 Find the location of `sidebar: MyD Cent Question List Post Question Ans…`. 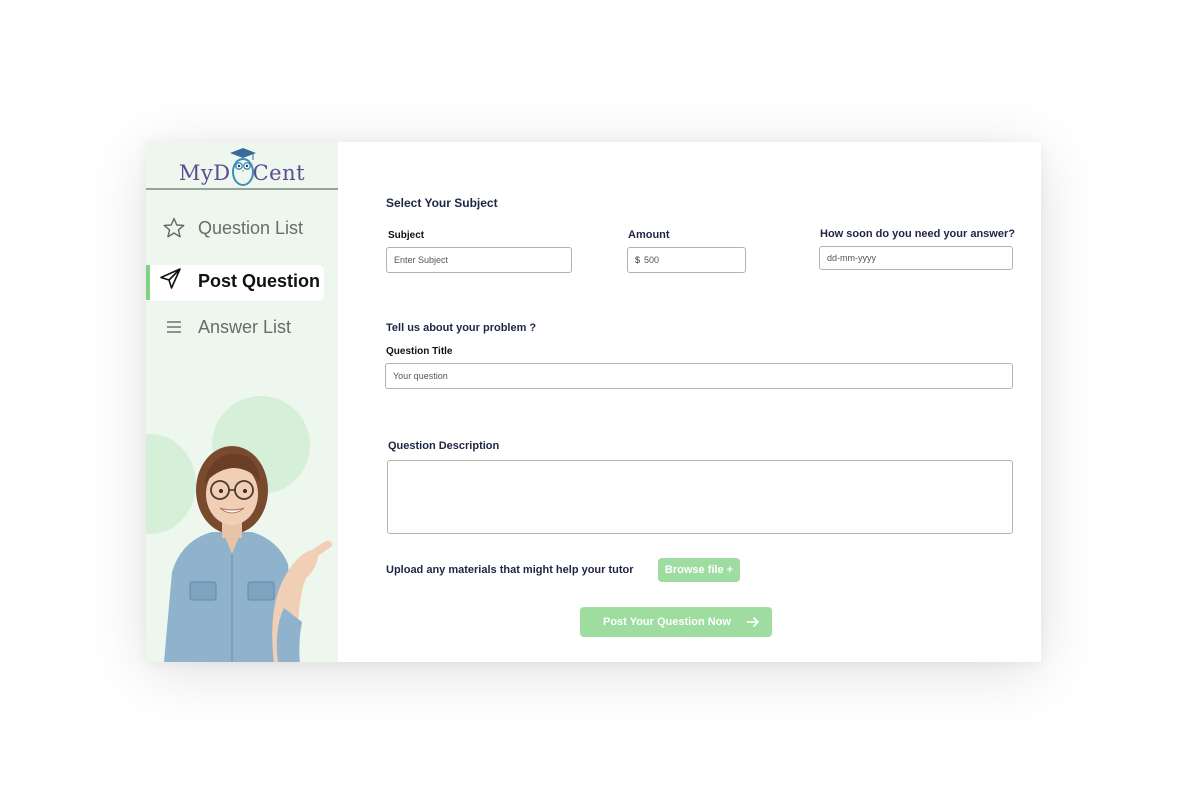

sidebar: MyD Cent Question List Post Question Ans… is located at coordinates (242, 402).